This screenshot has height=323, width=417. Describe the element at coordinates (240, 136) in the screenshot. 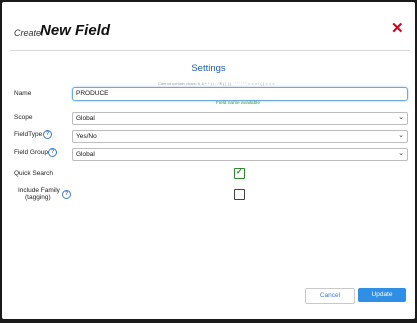

I see `fieldtype-select: Yes/No ⌄` at that location.